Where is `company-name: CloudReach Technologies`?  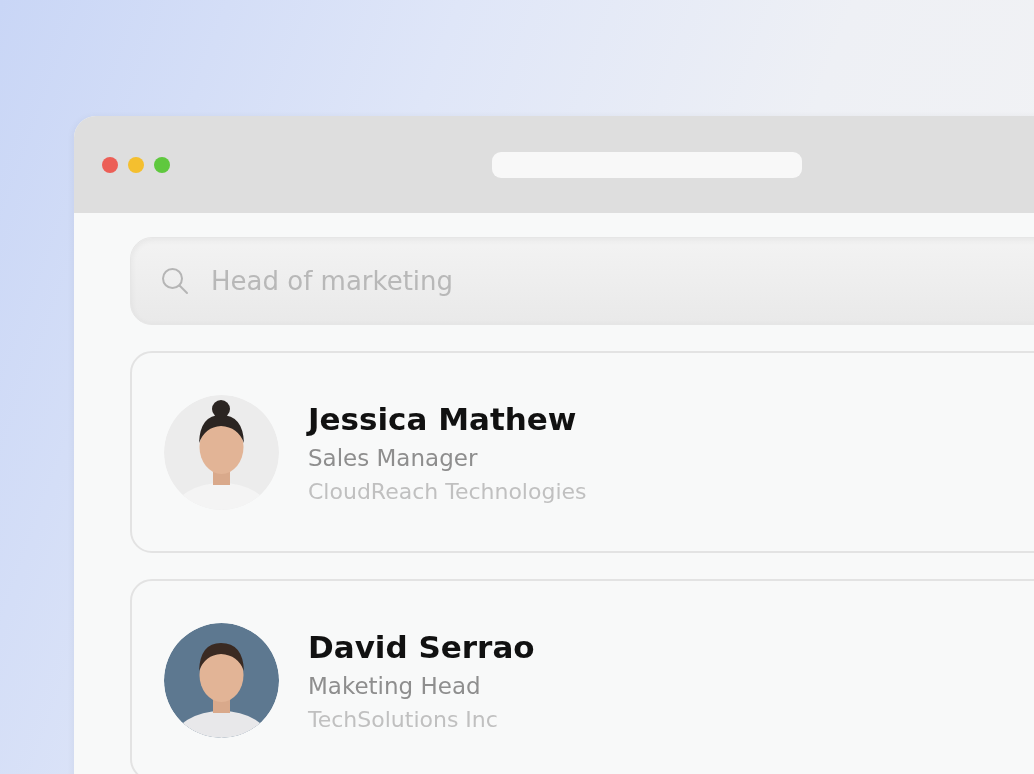
company-name: CloudReach Technologies is located at coordinates (447, 491).